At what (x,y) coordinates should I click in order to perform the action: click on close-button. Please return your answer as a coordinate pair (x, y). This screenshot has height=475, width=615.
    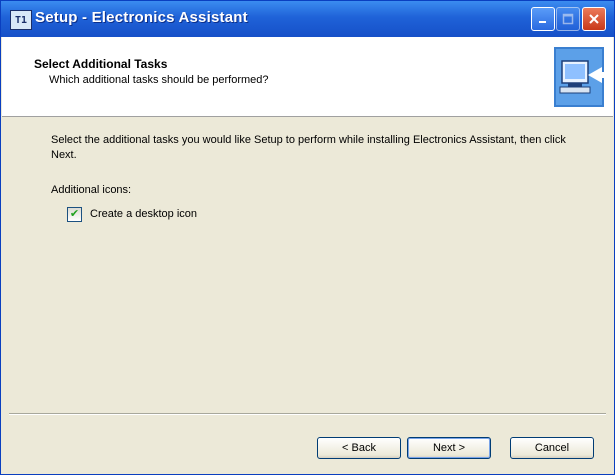
    Looking at the image, I should click on (594, 19).